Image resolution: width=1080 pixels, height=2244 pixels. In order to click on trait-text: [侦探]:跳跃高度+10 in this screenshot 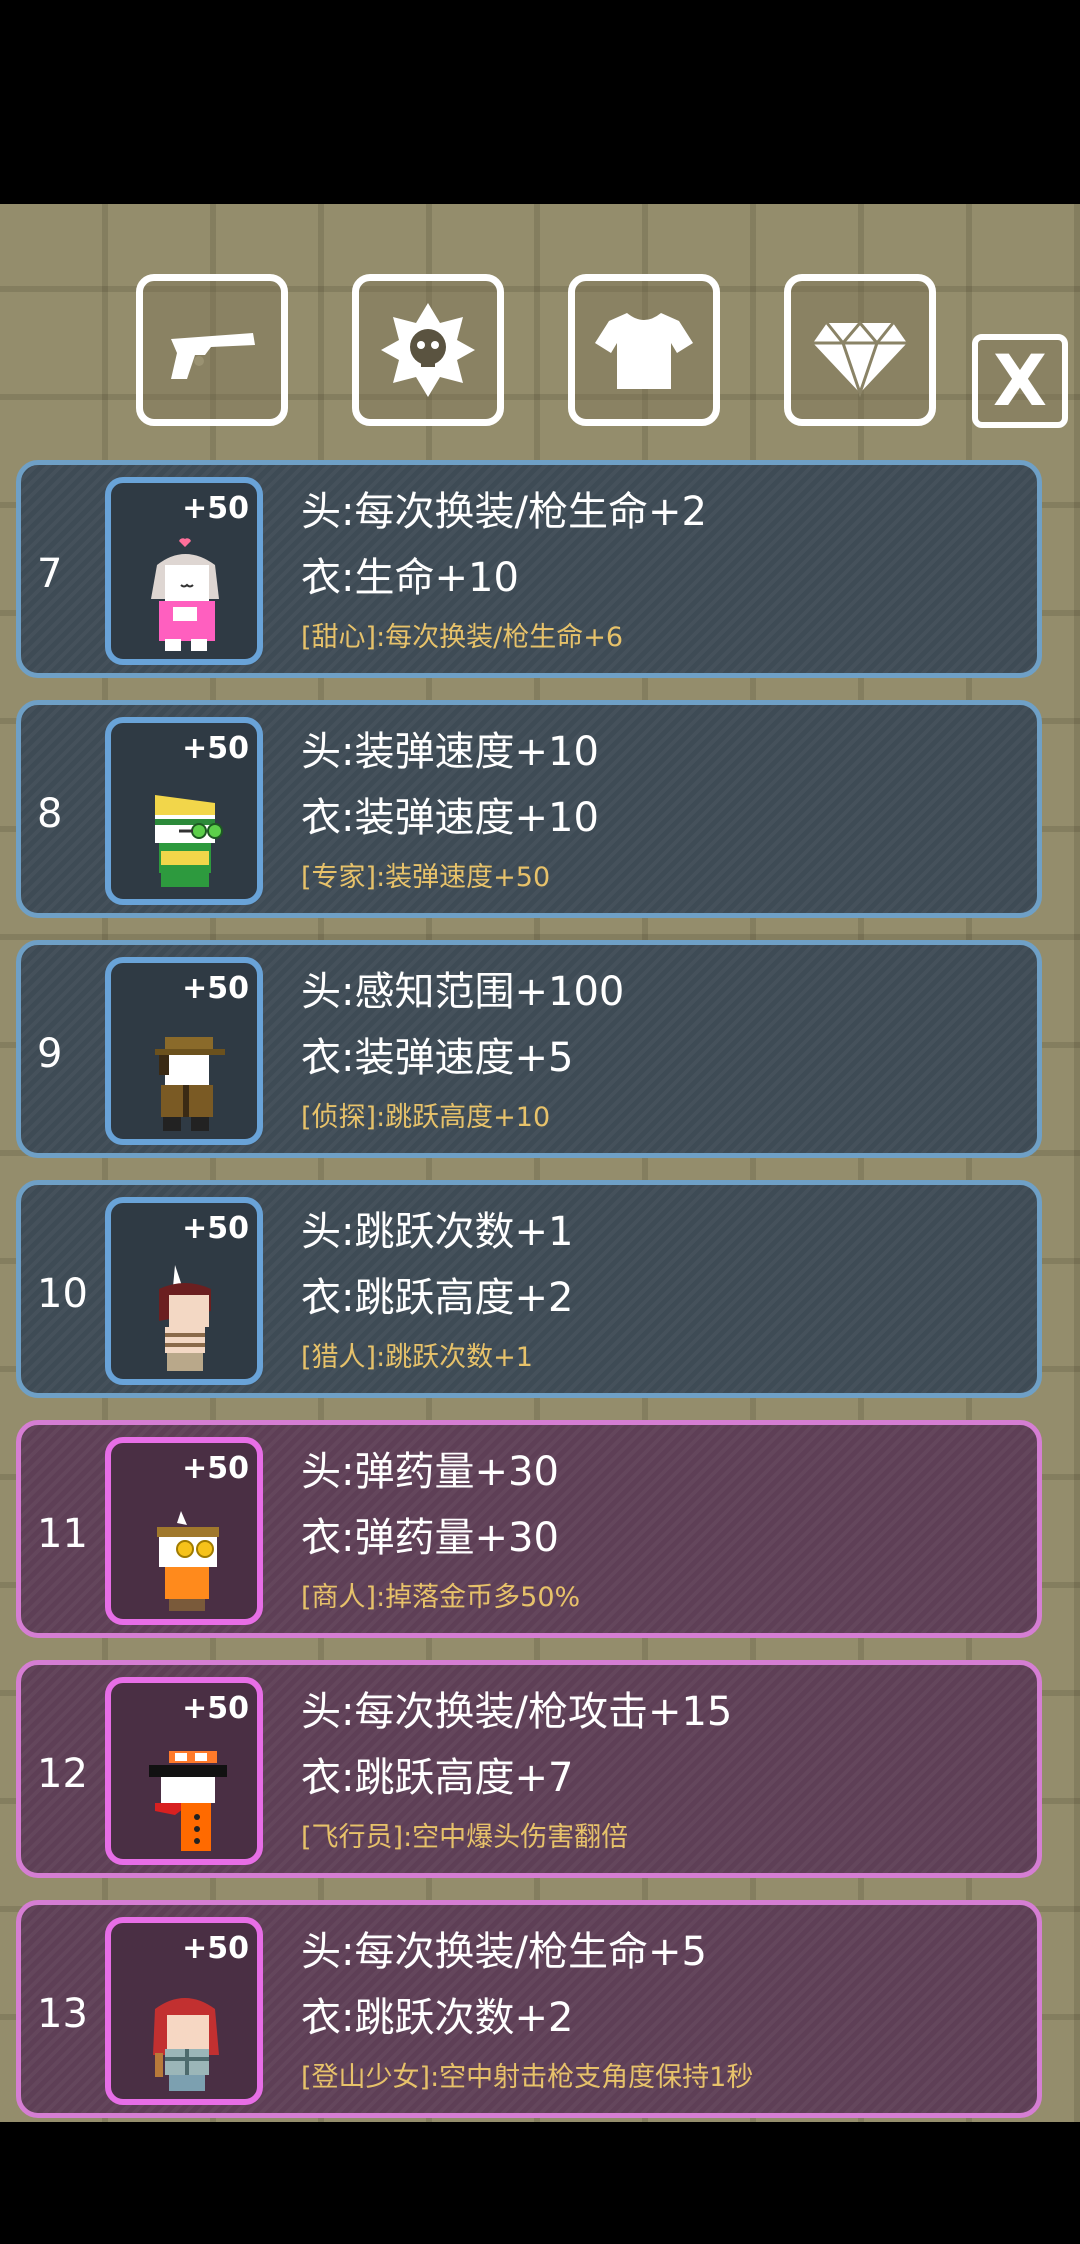, I will do `click(426, 1117)`.